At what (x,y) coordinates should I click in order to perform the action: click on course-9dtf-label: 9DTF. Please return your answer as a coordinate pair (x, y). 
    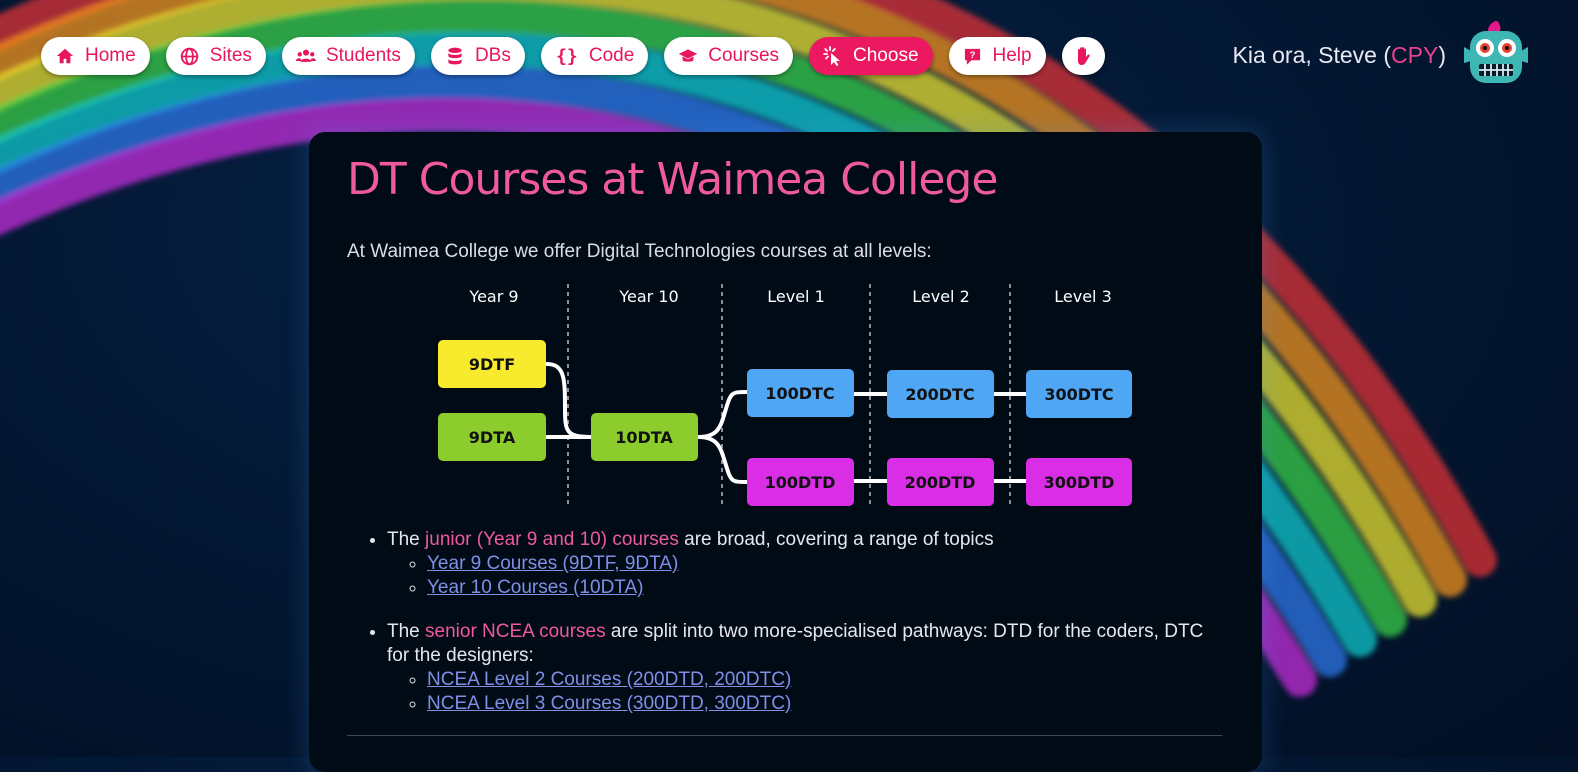
    Looking at the image, I should click on (492, 364).